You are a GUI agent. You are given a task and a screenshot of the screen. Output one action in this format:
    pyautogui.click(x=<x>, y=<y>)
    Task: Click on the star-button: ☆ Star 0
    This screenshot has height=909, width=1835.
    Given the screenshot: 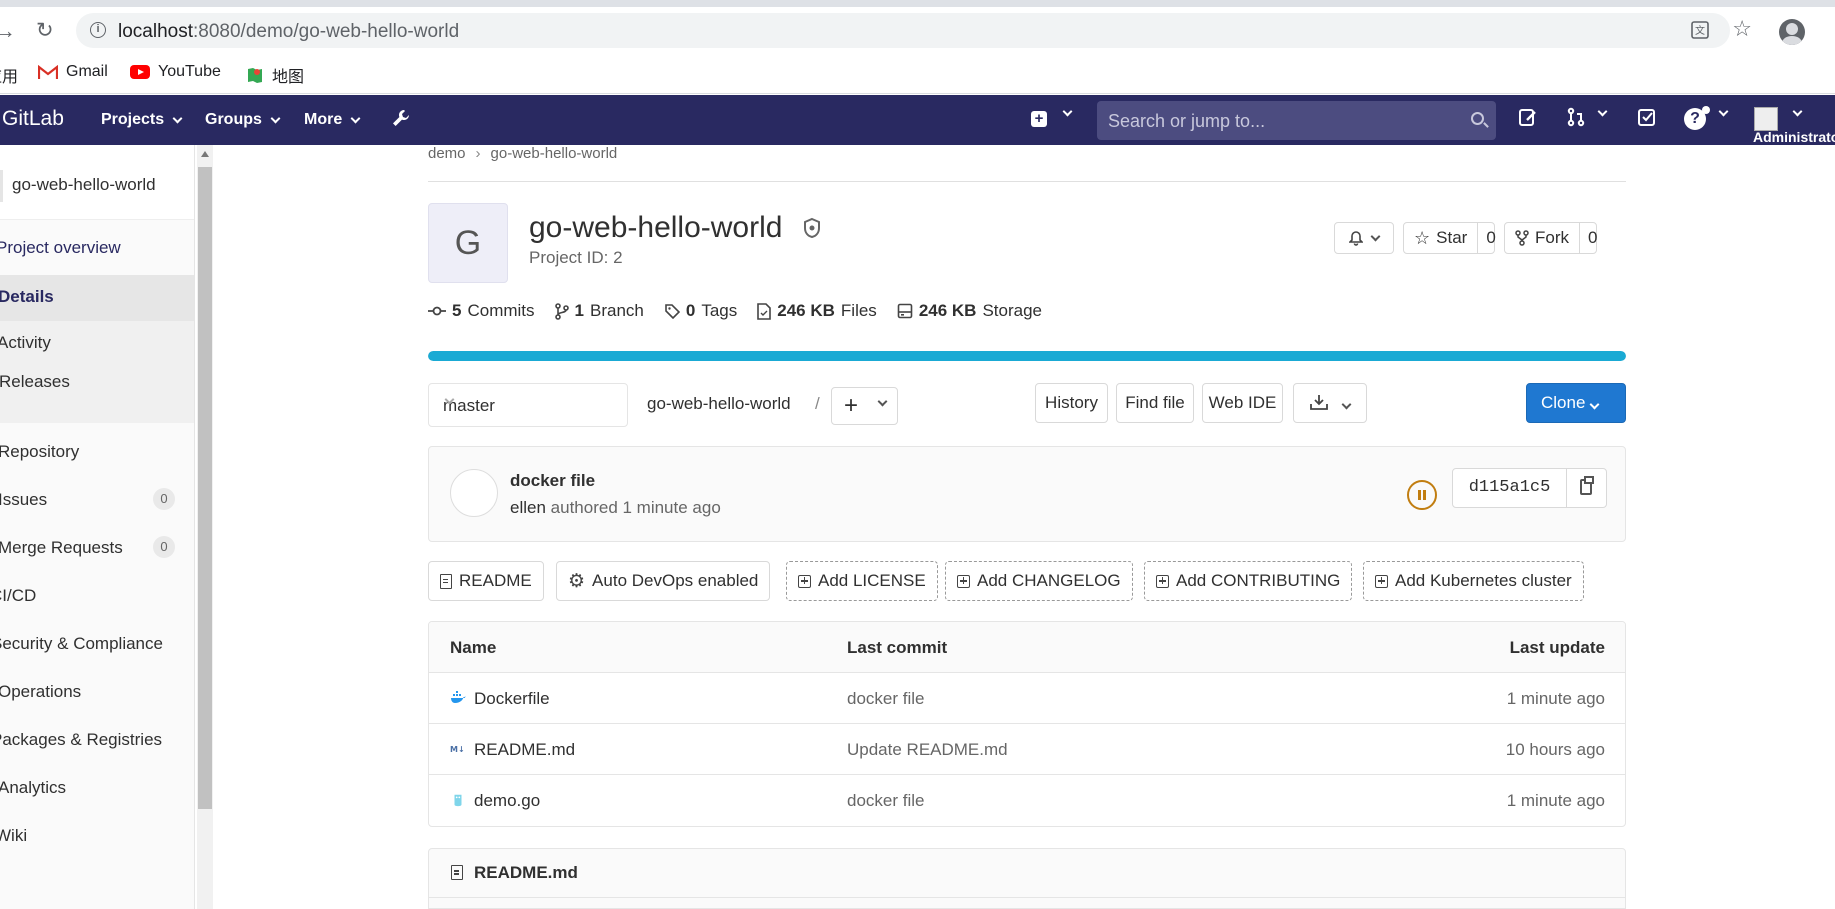 What is the action you would take?
    pyautogui.click(x=1449, y=238)
    